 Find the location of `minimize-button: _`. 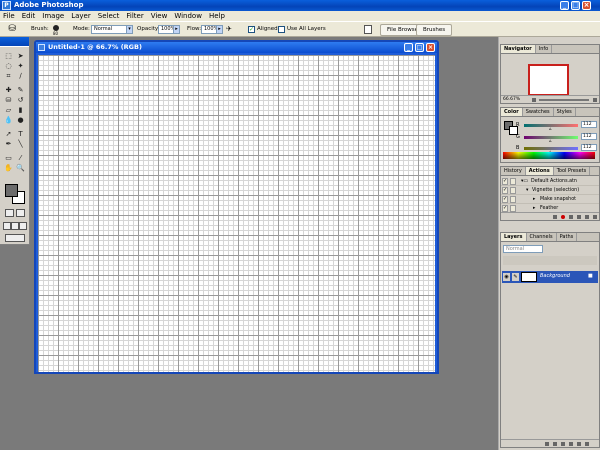

minimize-button: _ is located at coordinates (564, 5).